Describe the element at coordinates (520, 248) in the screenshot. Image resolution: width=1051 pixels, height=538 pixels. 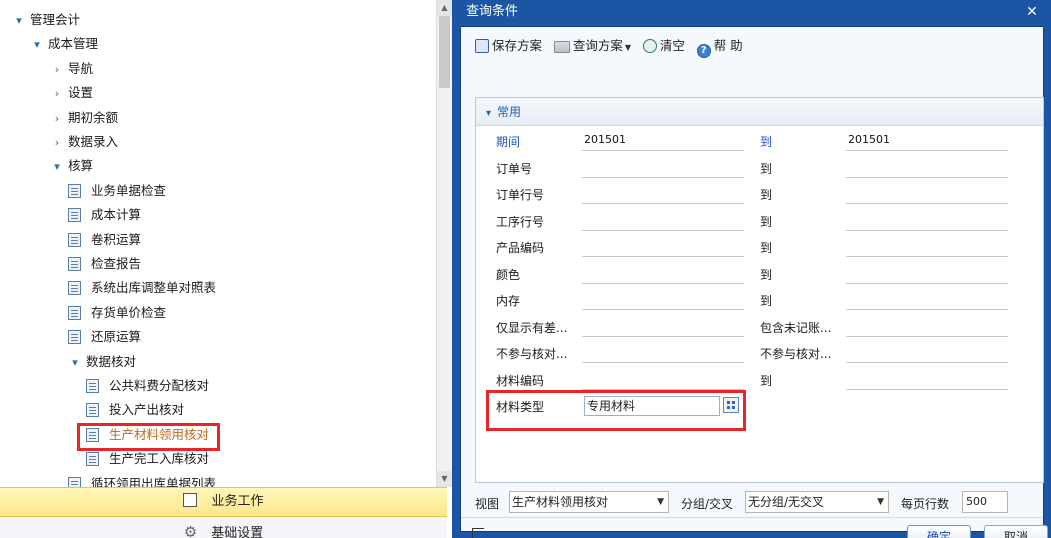
I see `field-label: 产品编码` at that location.